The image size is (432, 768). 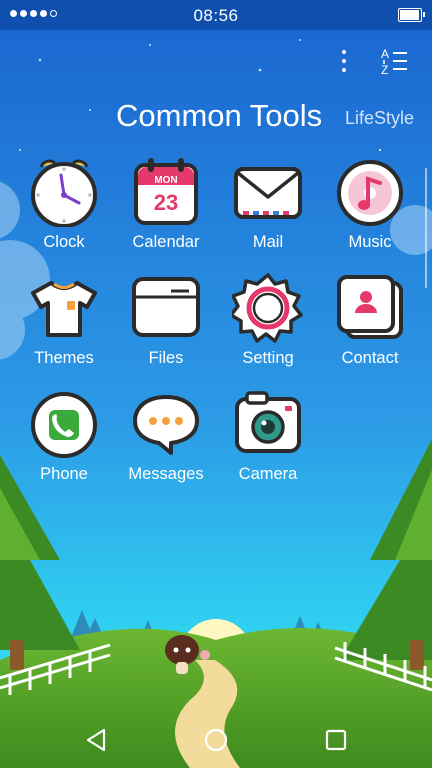 I want to click on folder-icon, so click(x=166, y=307).